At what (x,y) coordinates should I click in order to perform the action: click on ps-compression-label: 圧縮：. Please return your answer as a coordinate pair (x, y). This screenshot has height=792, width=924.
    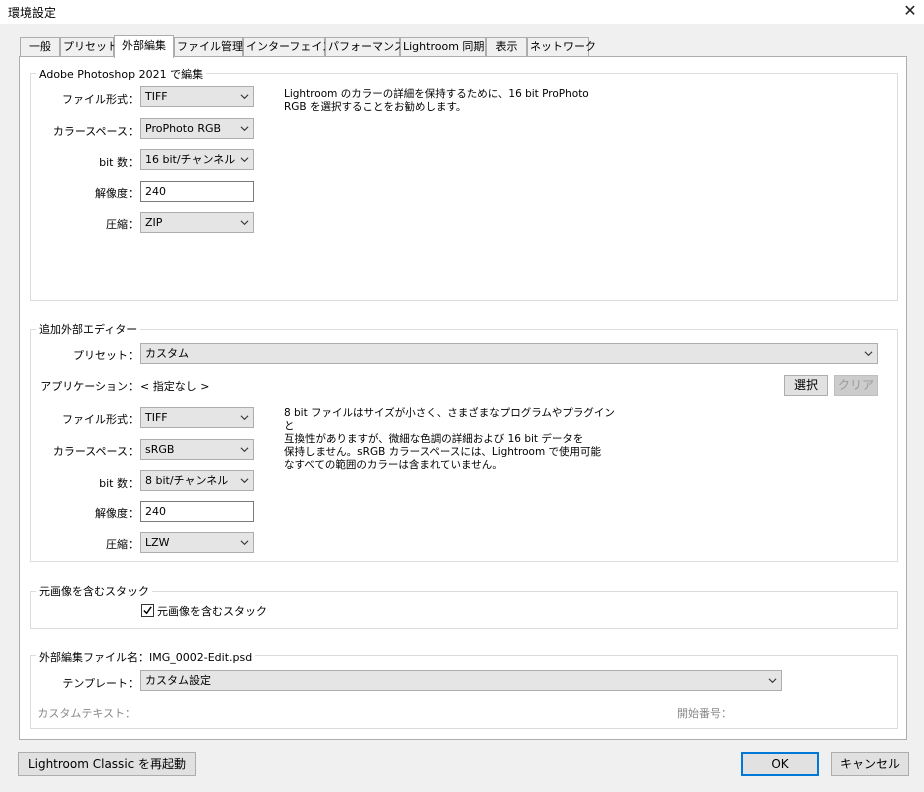
    Looking at the image, I should click on (122, 224).